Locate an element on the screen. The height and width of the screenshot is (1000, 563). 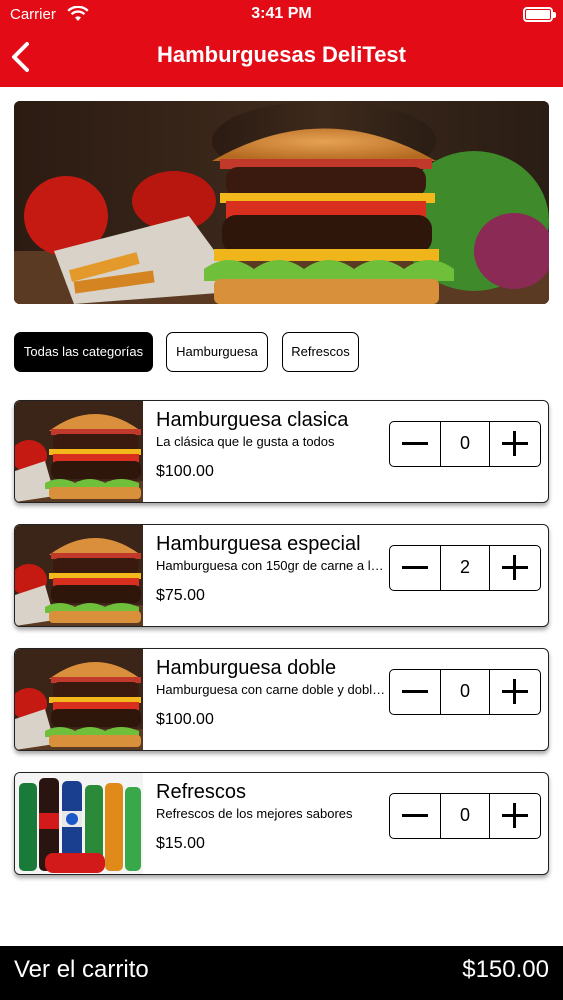
category-chip-todas: Todas las categorías is located at coordinates (83, 352).